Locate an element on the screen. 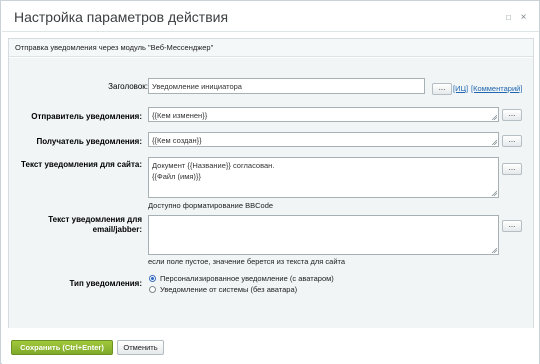 This screenshot has width=540, height=364. notification-type-label: Тип уведомления: is located at coordinates (105, 283).